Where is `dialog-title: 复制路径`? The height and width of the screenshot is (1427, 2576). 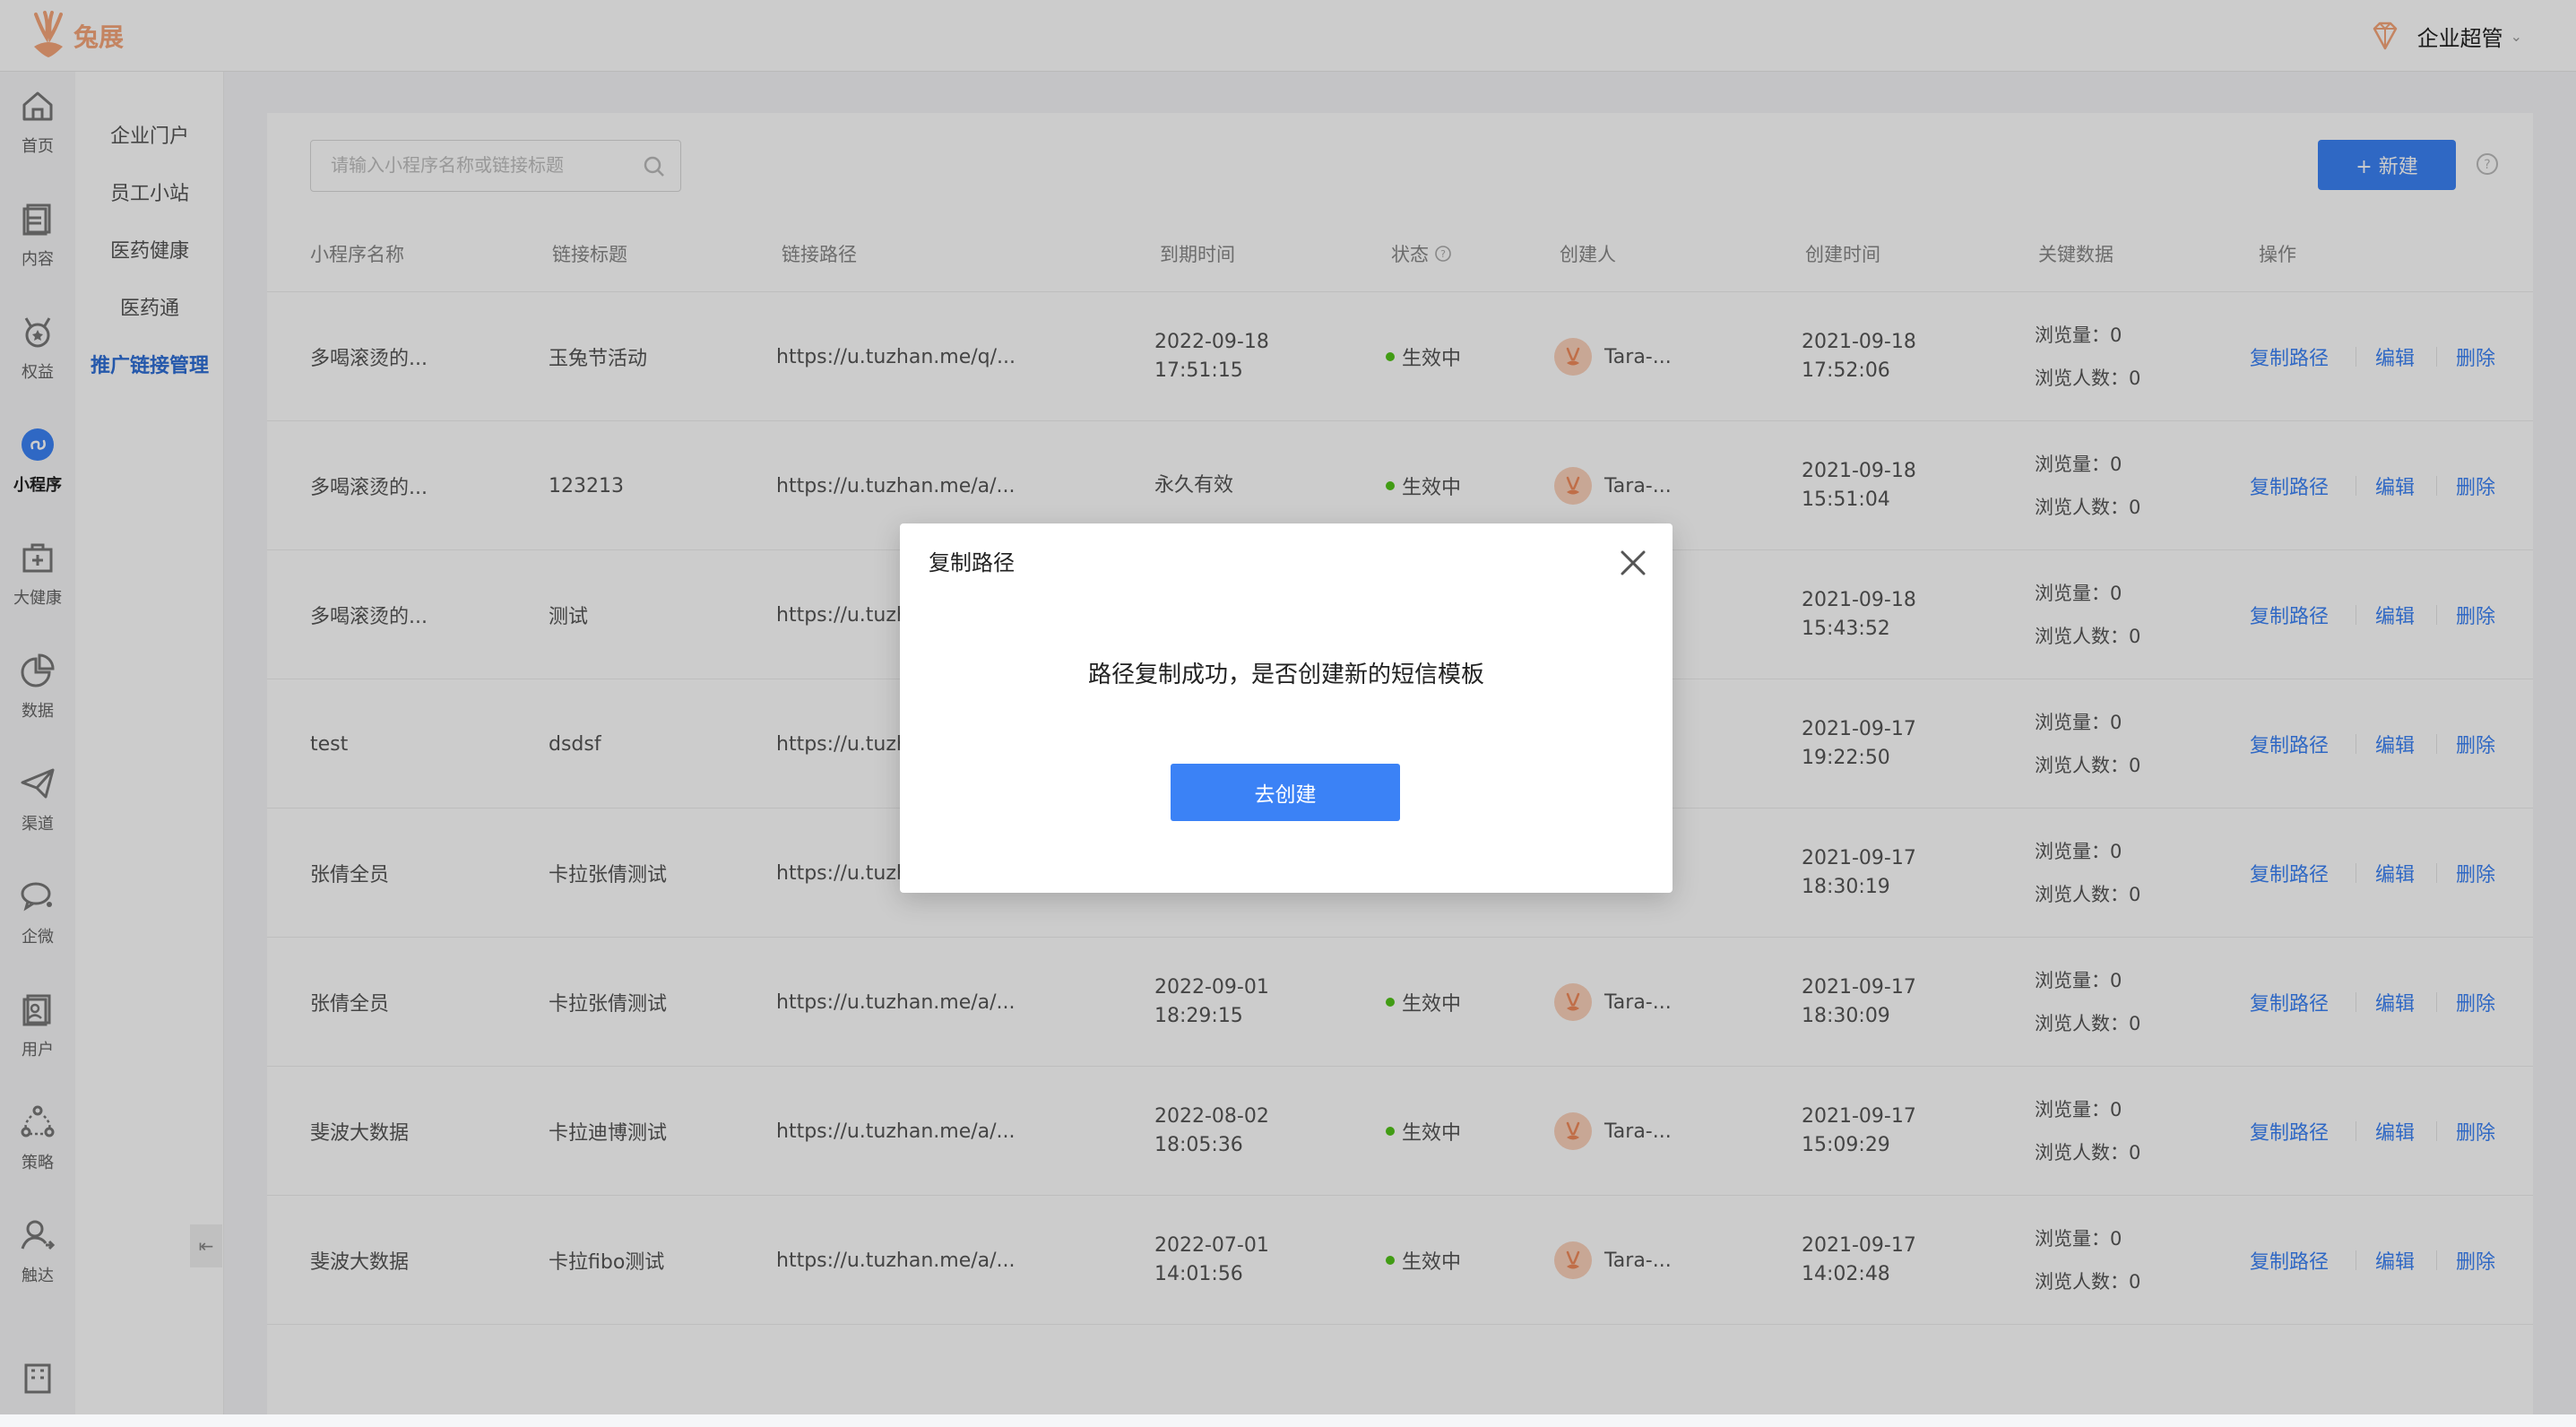
dialog-title: 复制路径 is located at coordinates (972, 562).